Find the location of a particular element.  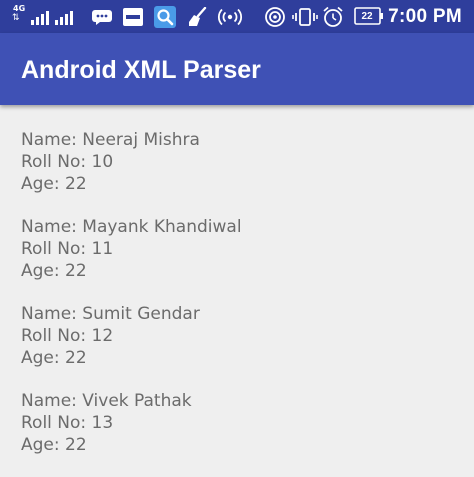

student-roll-no: Roll No: 10 is located at coordinates (67, 162).